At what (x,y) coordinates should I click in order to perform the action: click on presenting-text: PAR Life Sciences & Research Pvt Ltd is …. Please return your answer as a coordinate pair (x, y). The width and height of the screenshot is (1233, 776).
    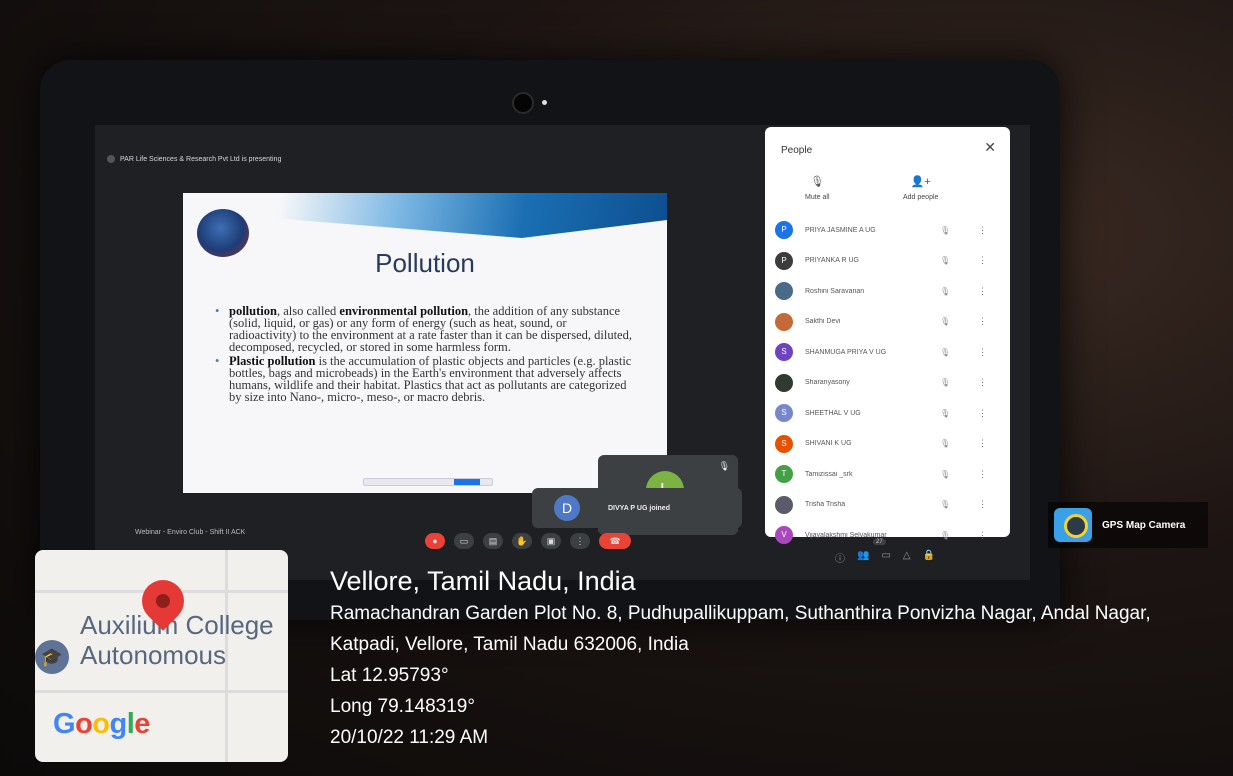
    Looking at the image, I should click on (201, 159).